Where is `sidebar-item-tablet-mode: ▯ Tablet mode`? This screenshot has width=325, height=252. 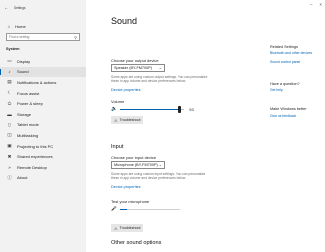 sidebar-item-tablet-mode: ▯ Tablet mode is located at coordinates (43, 125).